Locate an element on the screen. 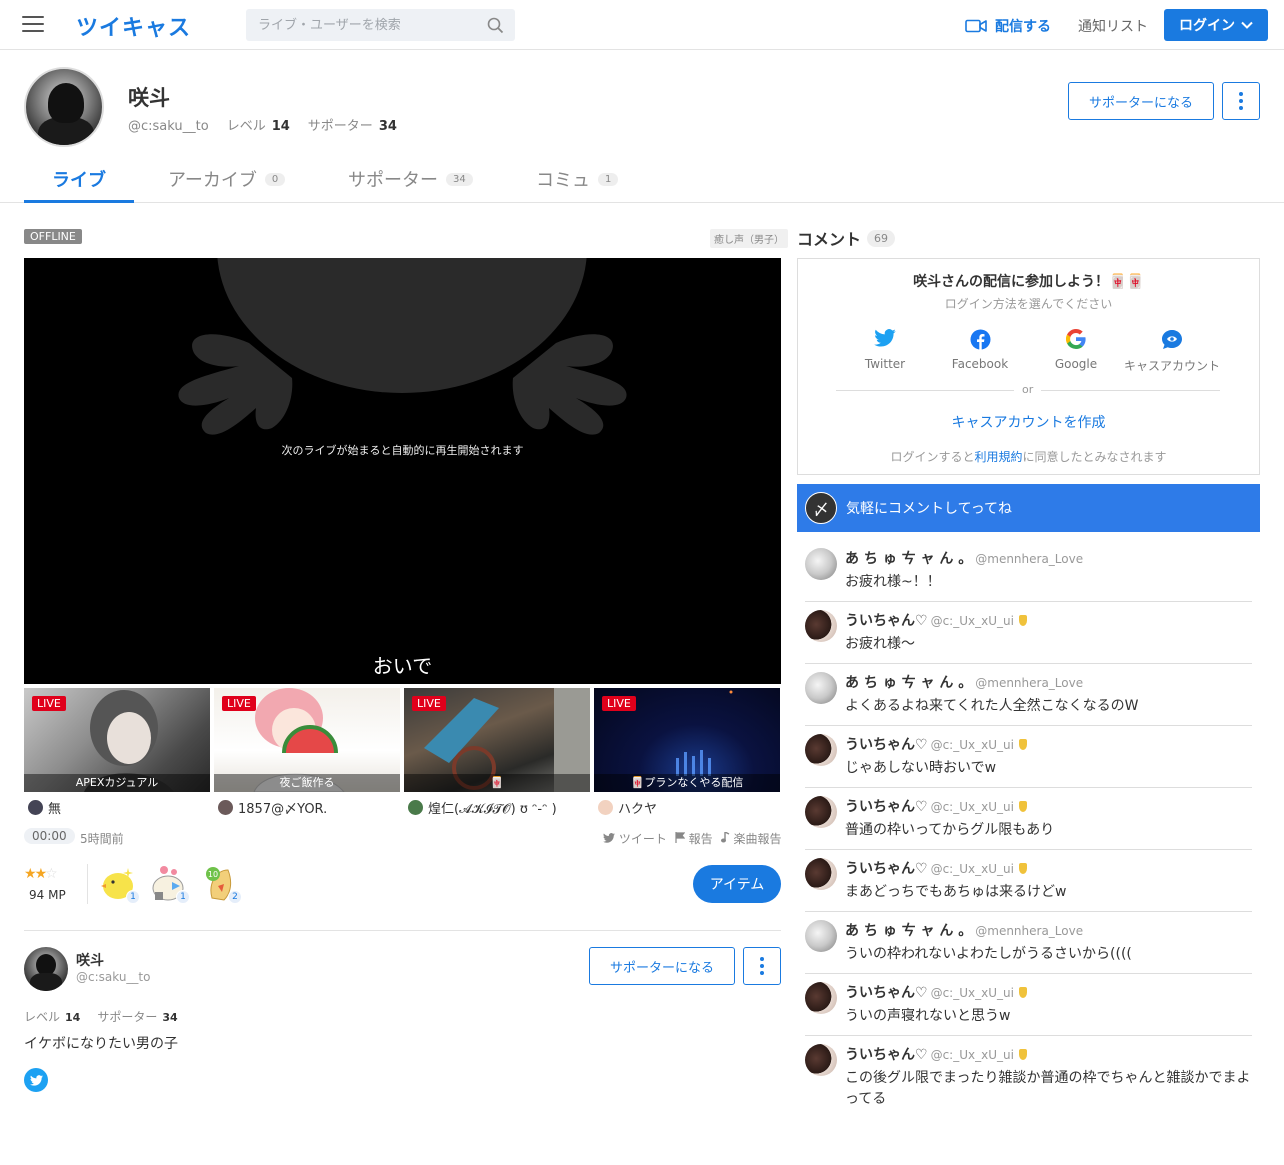 The width and height of the screenshot is (1284, 1165). search-input is located at coordinates (361, 25).